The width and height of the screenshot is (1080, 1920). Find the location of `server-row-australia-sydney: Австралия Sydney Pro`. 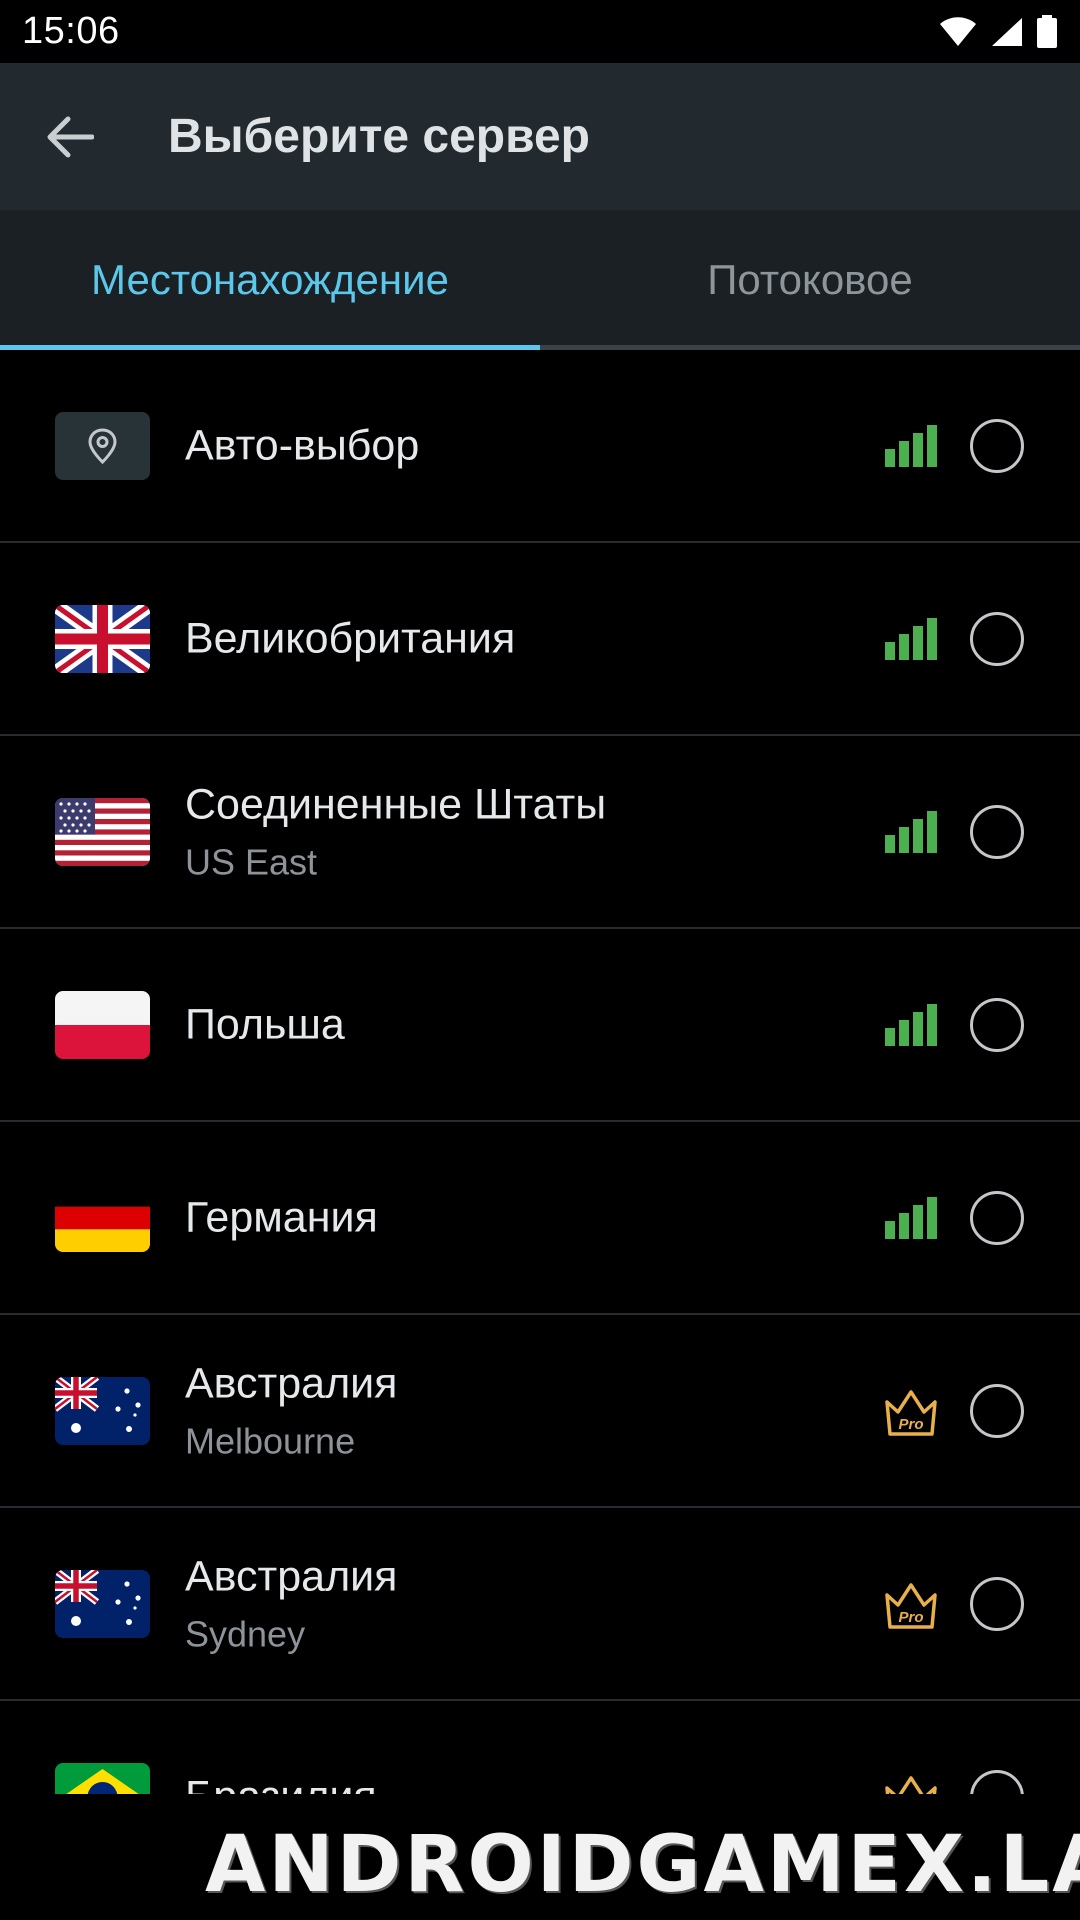

server-row-australia-sydney: Австралия Sydney Pro is located at coordinates (540, 1604).